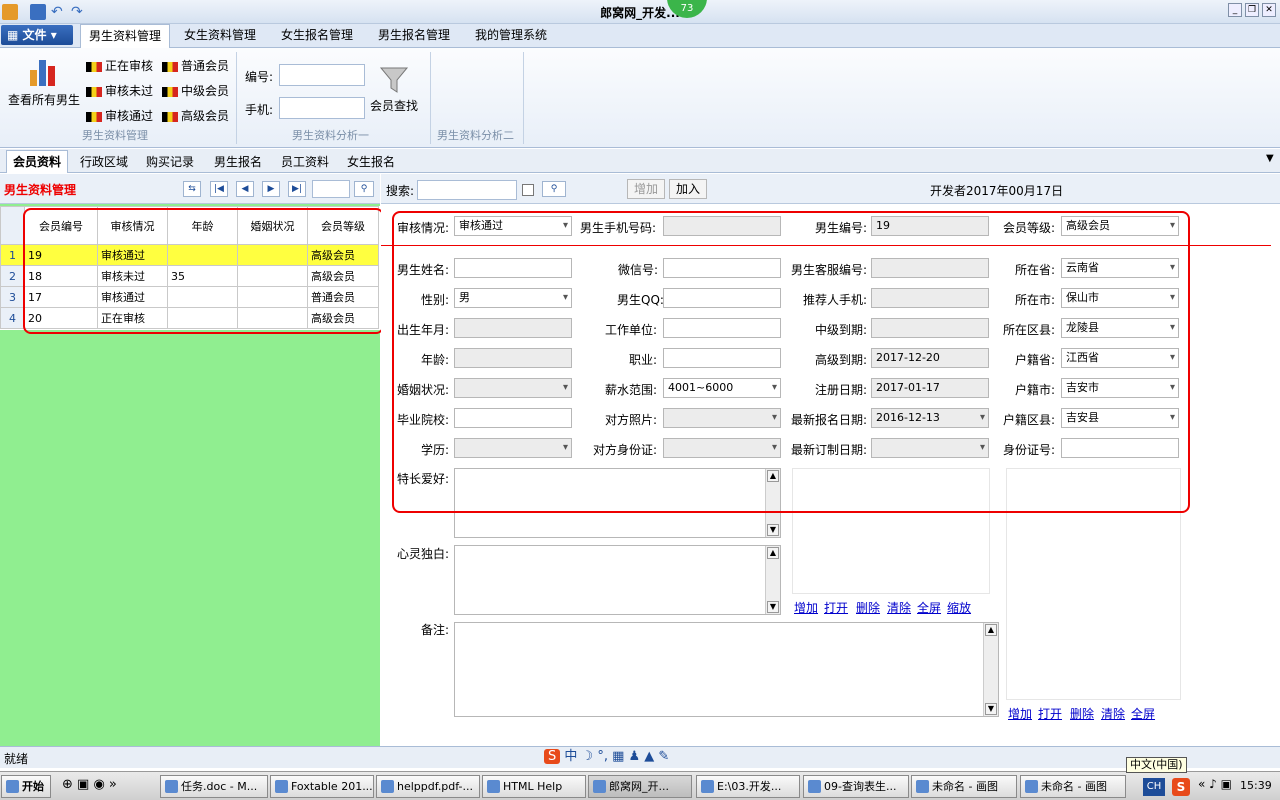 Image resolution: width=1280 pixels, height=800 pixels. What do you see at coordinates (640, 161) in the screenshot?
I see `sub-tabs: 会员资料 行政区域 购买记录 男生报名 员工资料 女生报名 ▼` at bounding box center [640, 161].